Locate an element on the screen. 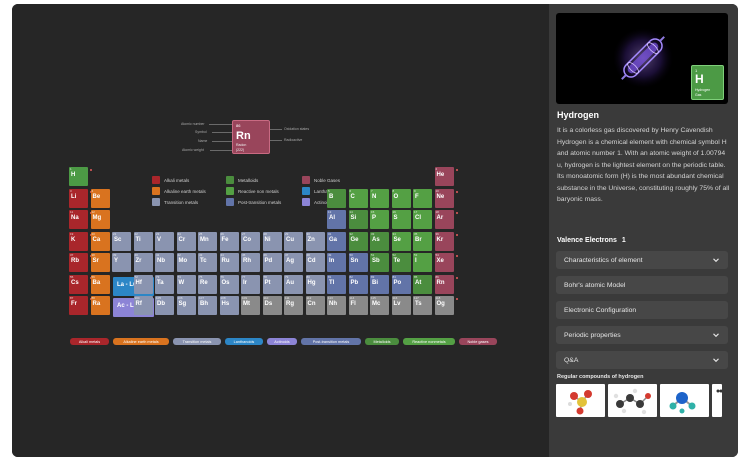 This screenshot has width=742, height=459. element-hs: 108 Hs is located at coordinates (229, 305).